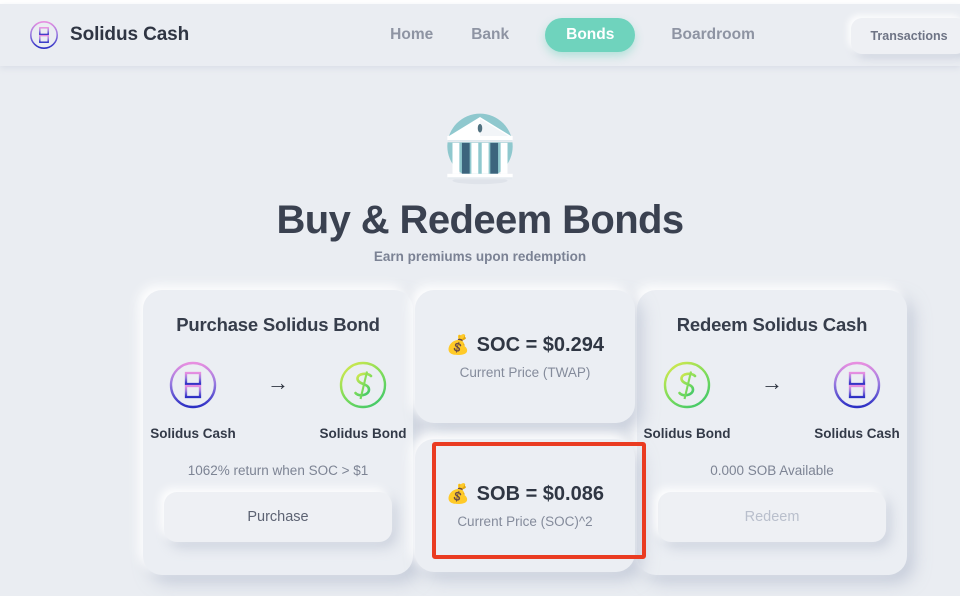 The width and height of the screenshot is (960, 596). I want to click on sob-price-card: 💰 SOB = $0.086 Current Price (SOC)^2, so click(525, 505).